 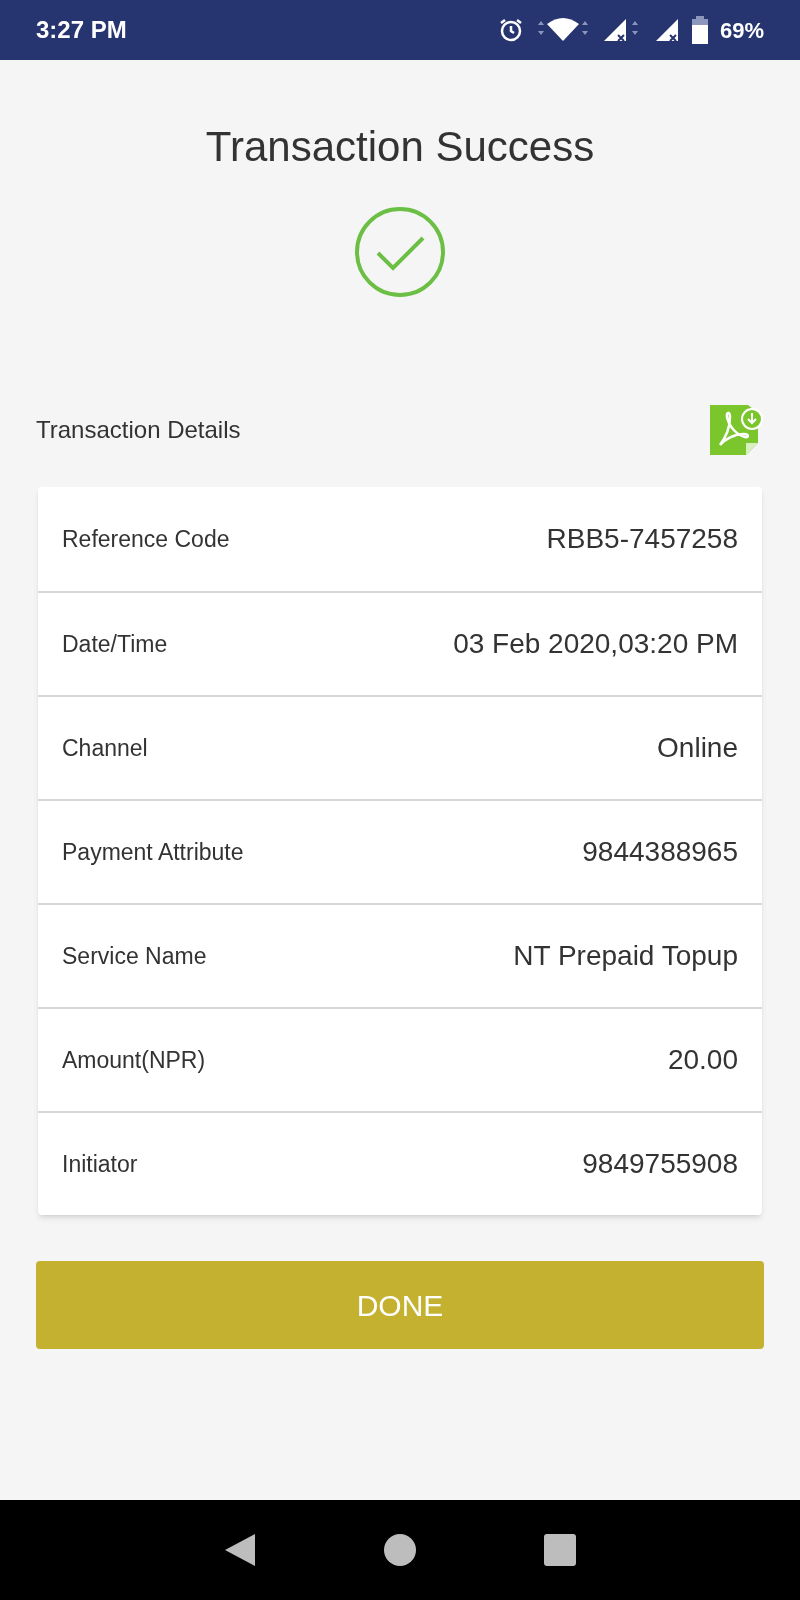 What do you see at coordinates (697, 748) in the screenshot?
I see `detail-value: Online` at bounding box center [697, 748].